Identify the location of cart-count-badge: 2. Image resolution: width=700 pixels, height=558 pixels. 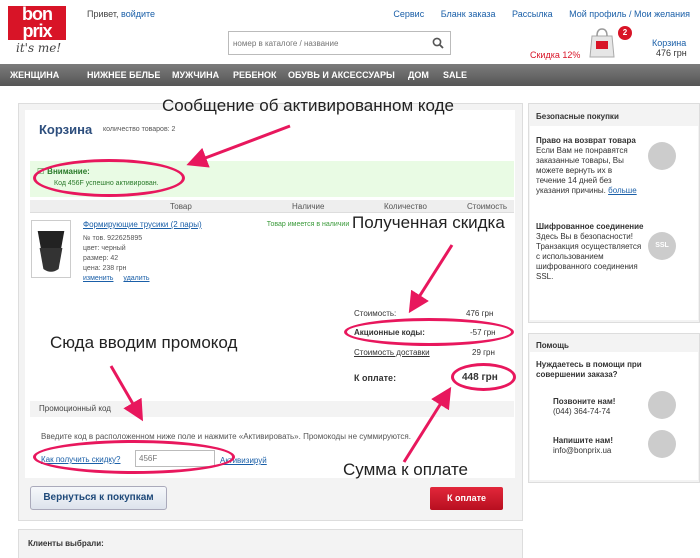
(625, 33).